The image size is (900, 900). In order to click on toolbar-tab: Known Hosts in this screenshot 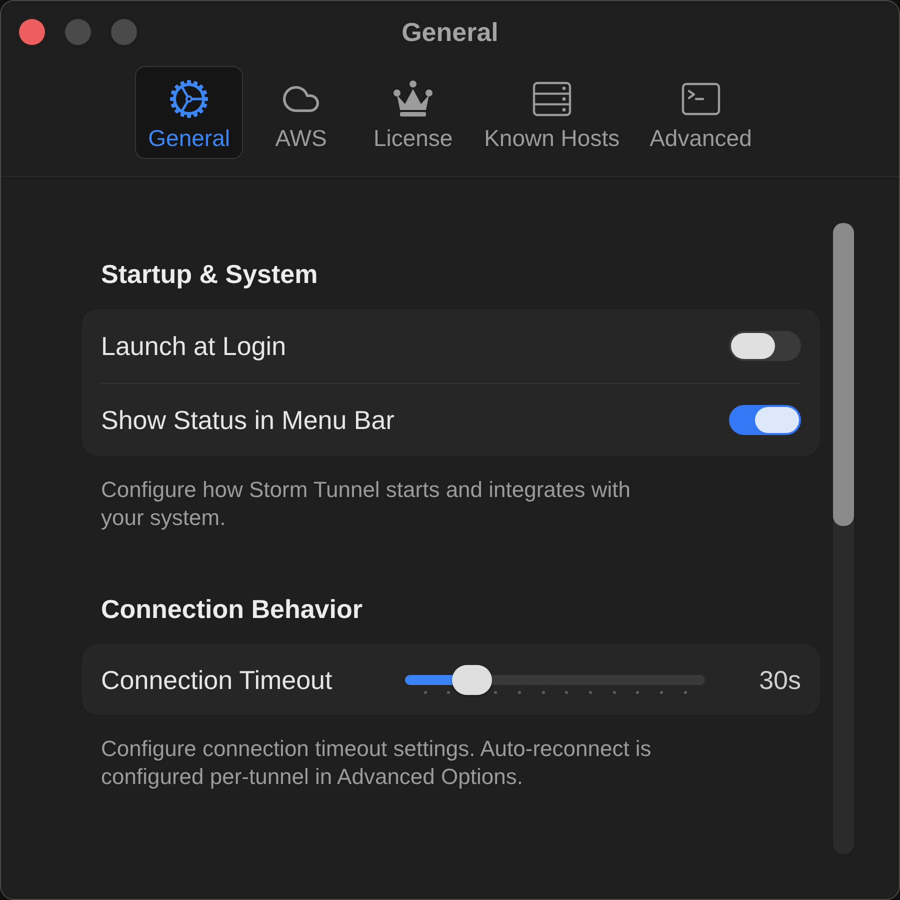, I will do `click(552, 112)`.